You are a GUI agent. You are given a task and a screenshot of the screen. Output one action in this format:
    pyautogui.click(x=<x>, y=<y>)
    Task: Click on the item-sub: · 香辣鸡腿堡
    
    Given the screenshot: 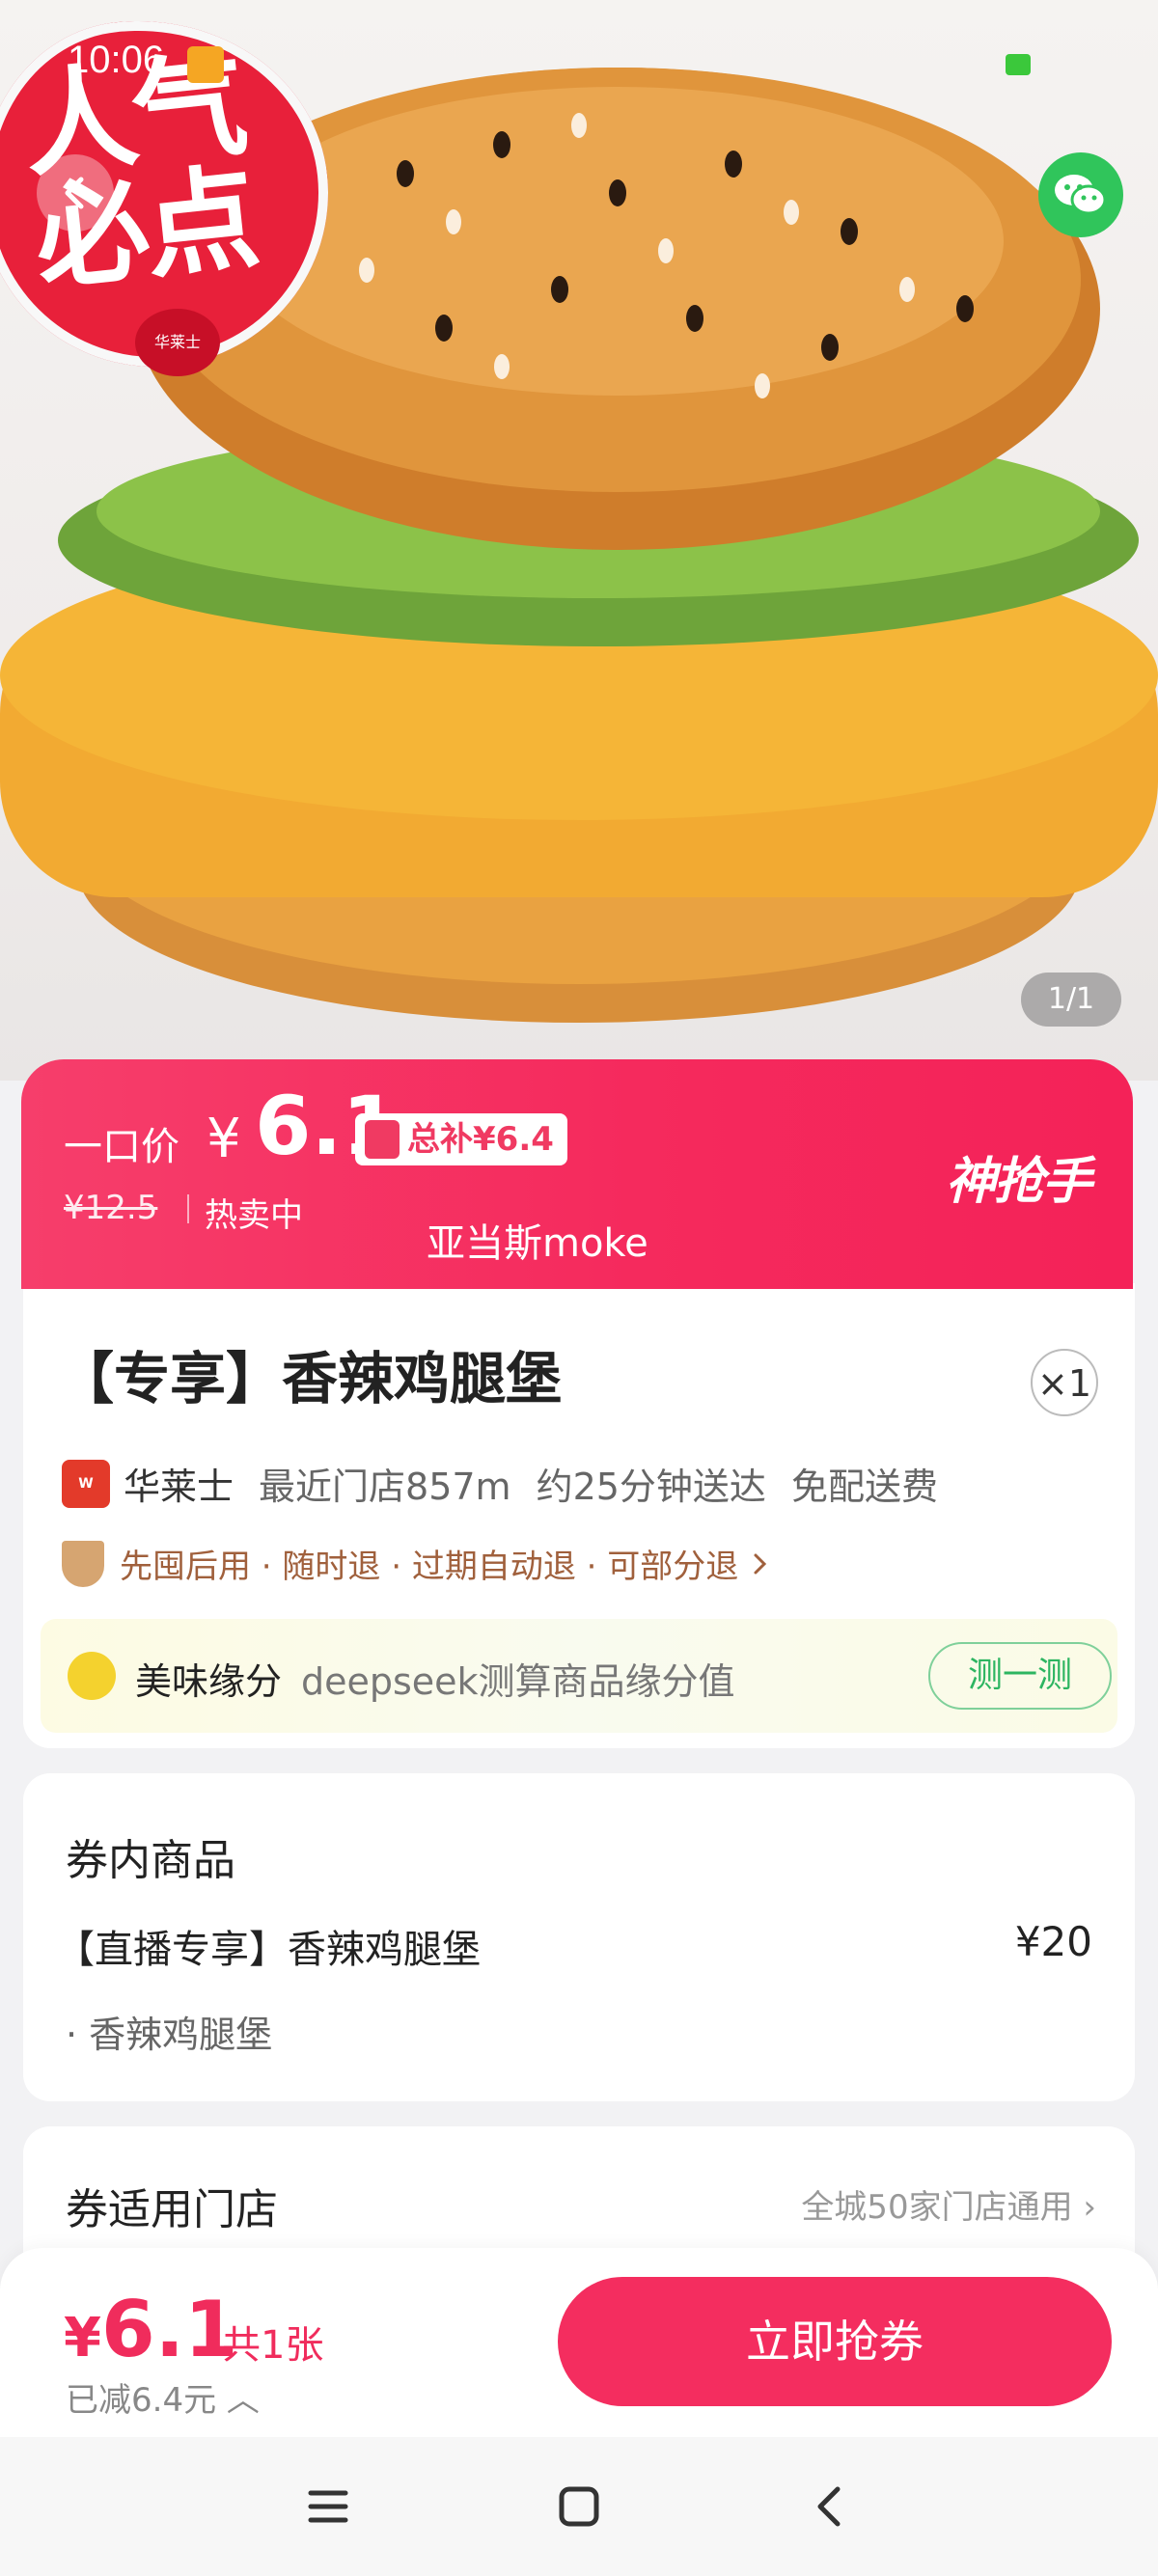 What is the action you would take?
    pyautogui.click(x=169, y=2035)
    